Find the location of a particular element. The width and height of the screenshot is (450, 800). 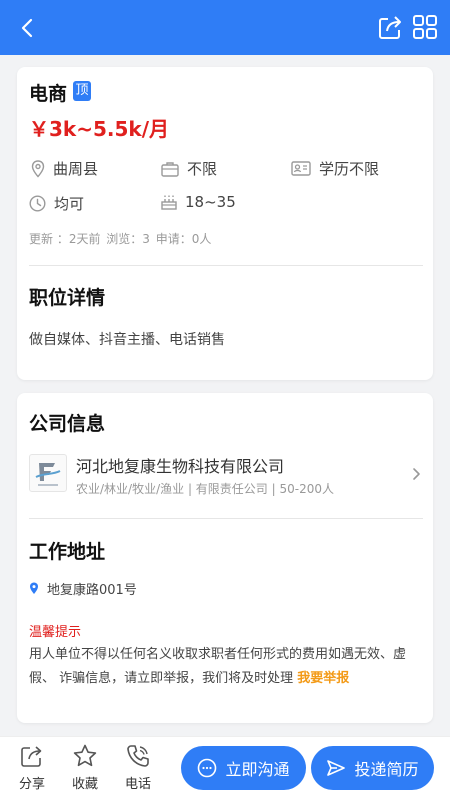

job-location: 曲周县 is located at coordinates (64, 168).